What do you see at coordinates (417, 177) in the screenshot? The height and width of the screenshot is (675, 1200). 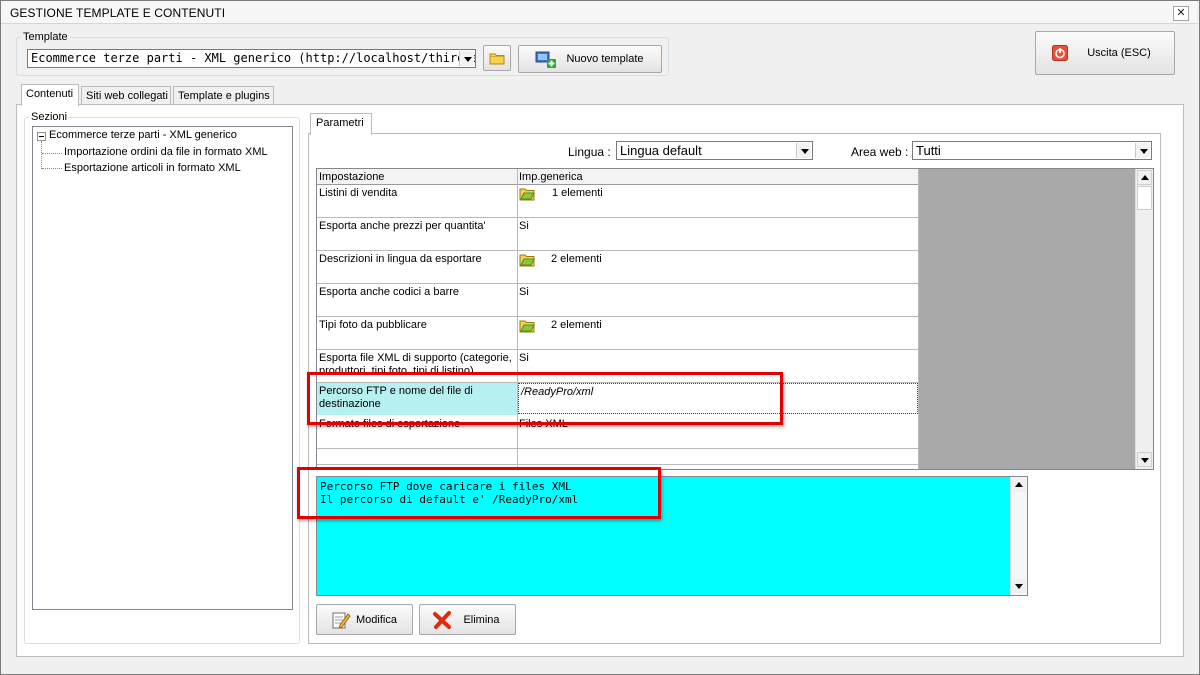 I see `column-header-setting: Impostazione` at bounding box center [417, 177].